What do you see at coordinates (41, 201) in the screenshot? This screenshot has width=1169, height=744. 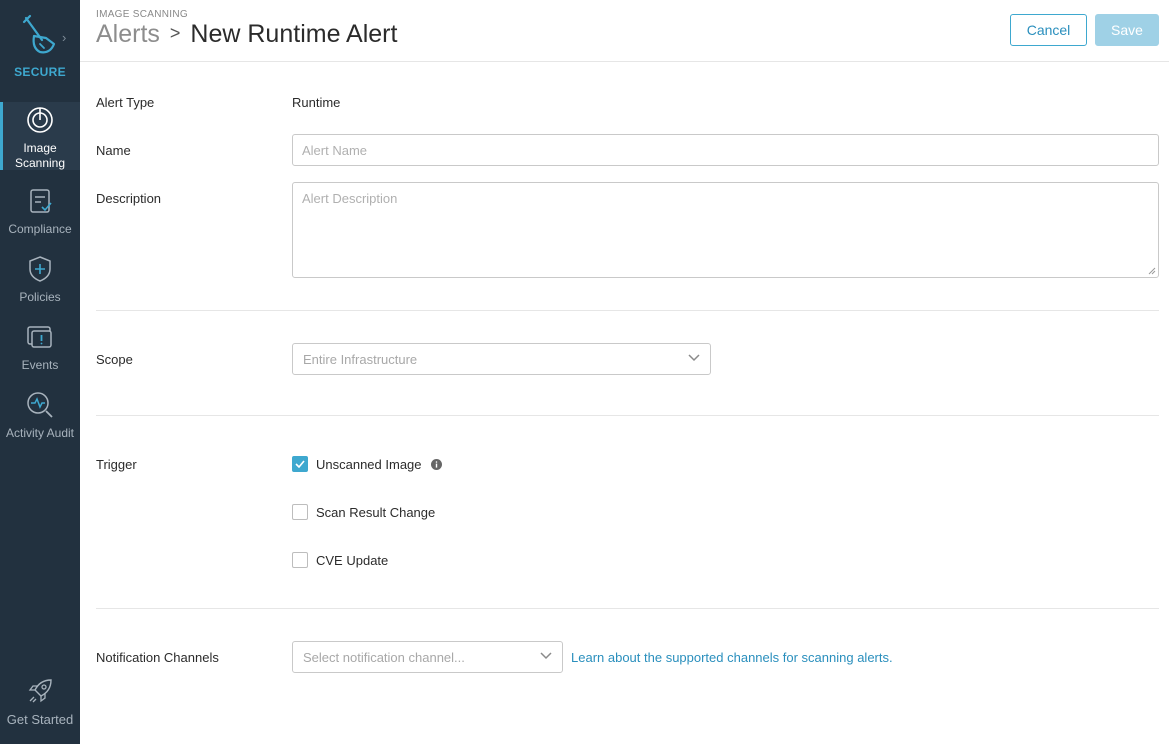 I see `compliance-icon` at bounding box center [41, 201].